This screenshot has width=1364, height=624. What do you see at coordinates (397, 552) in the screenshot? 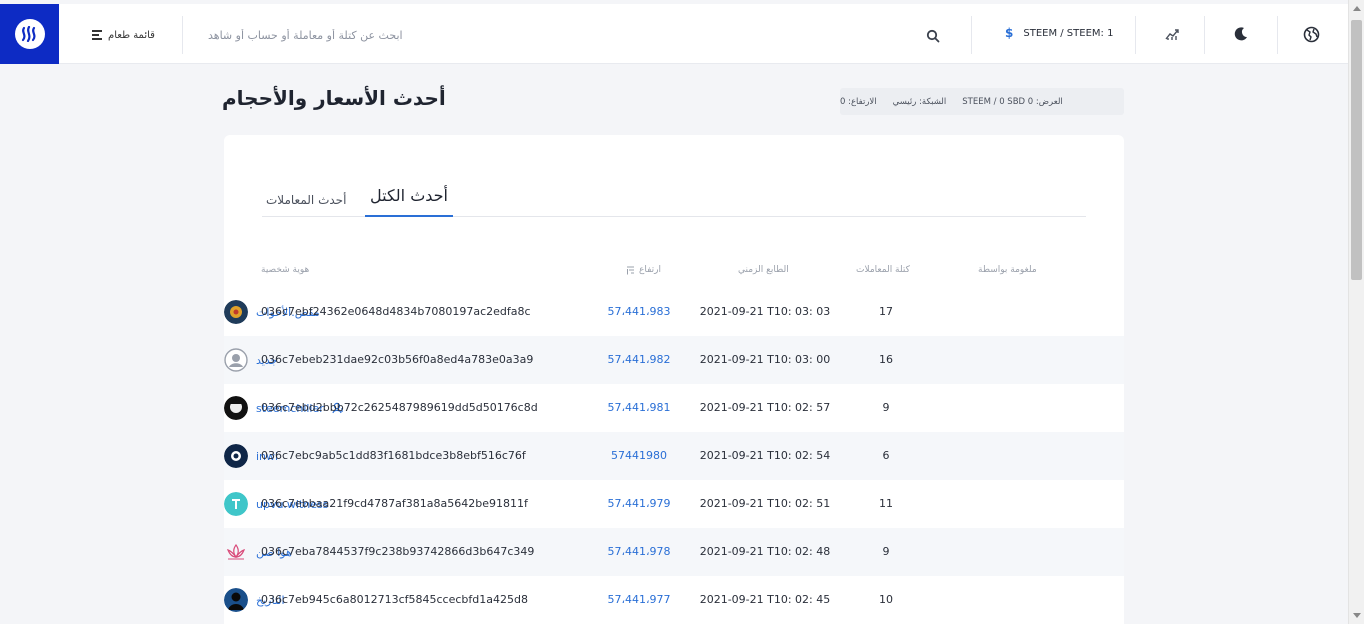
I see `block-id: 036c7eba7844537f9c238b93742866d3b647c349` at bounding box center [397, 552].